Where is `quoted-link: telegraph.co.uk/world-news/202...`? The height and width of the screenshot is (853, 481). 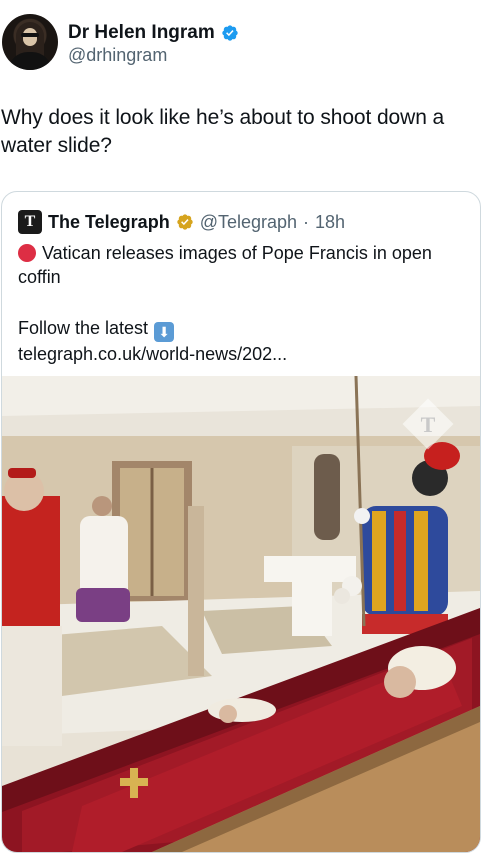
quoted-link: telegraph.co.uk/world-news/202... is located at coordinates (152, 354).